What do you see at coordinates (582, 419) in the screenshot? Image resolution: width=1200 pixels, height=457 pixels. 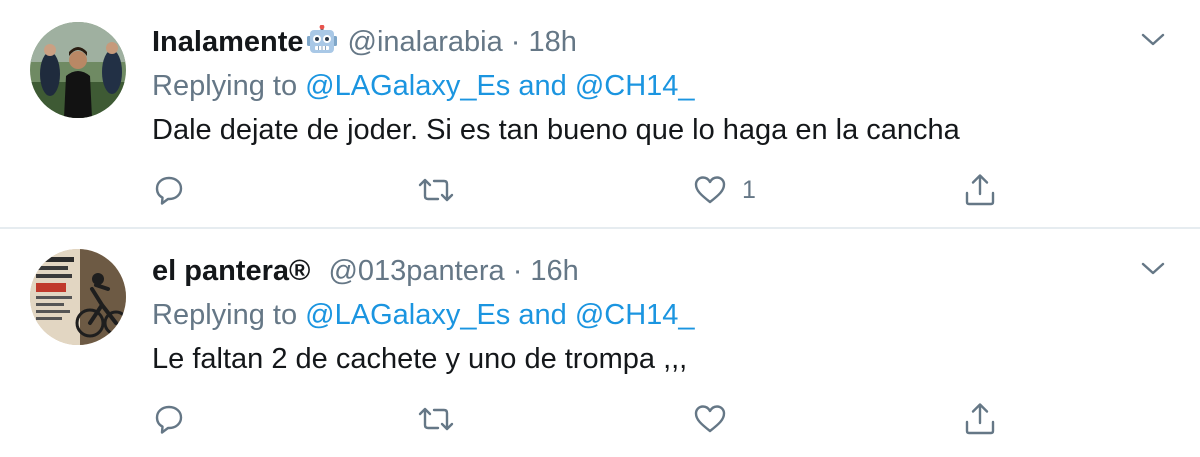 I see `tweet-actions` at bounding box center [582, 419].